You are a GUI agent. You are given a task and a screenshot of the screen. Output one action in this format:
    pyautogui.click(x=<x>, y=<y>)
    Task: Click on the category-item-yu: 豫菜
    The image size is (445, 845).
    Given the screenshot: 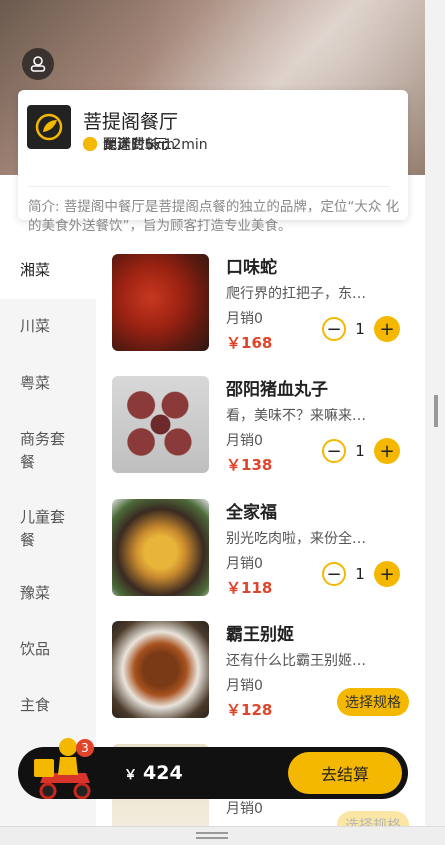 What is the action you would take?
    pyautogui.click(x=48, y=593)
    